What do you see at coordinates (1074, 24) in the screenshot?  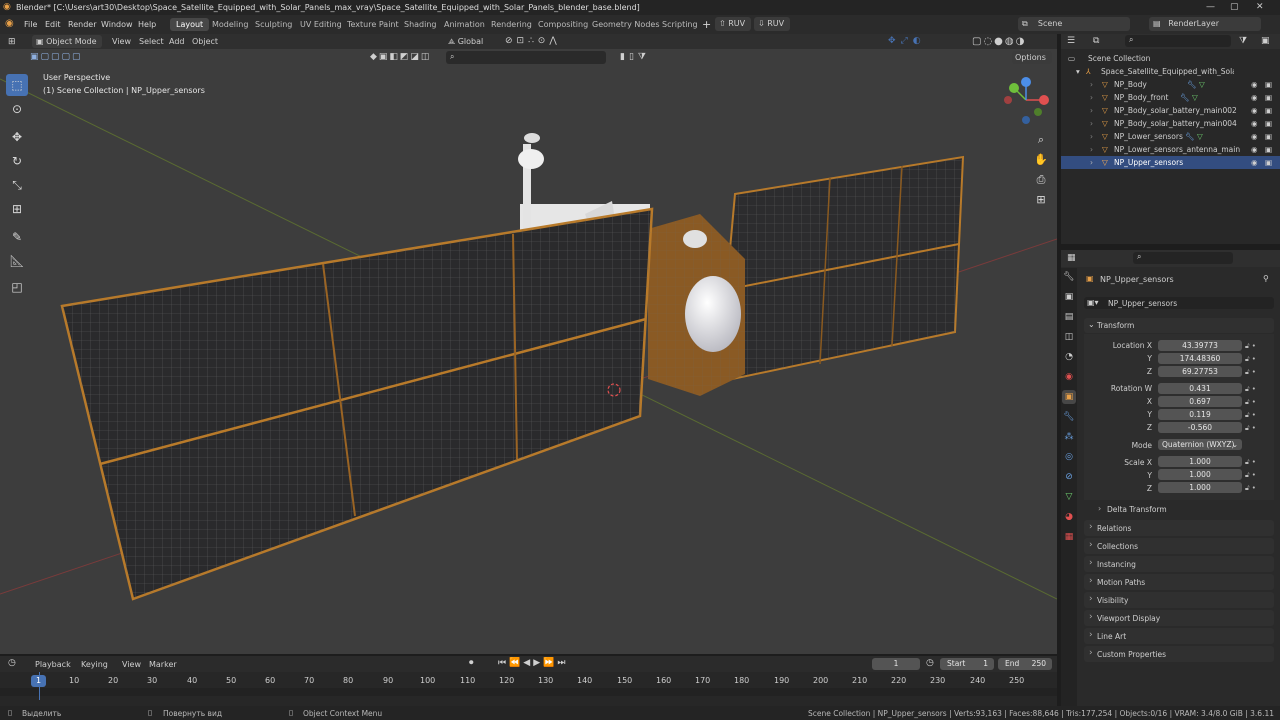 I see `scene-selector: ⧉ Scene` at bounding box center [1074, 24].